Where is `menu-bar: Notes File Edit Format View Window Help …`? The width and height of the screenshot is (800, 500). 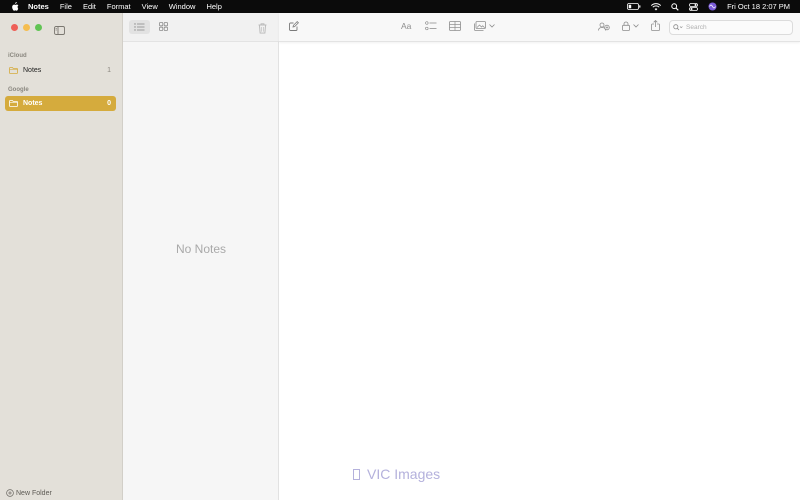
menu-bar: Notes File Edit Format View Window Help … is located at coordinates (400, 6).